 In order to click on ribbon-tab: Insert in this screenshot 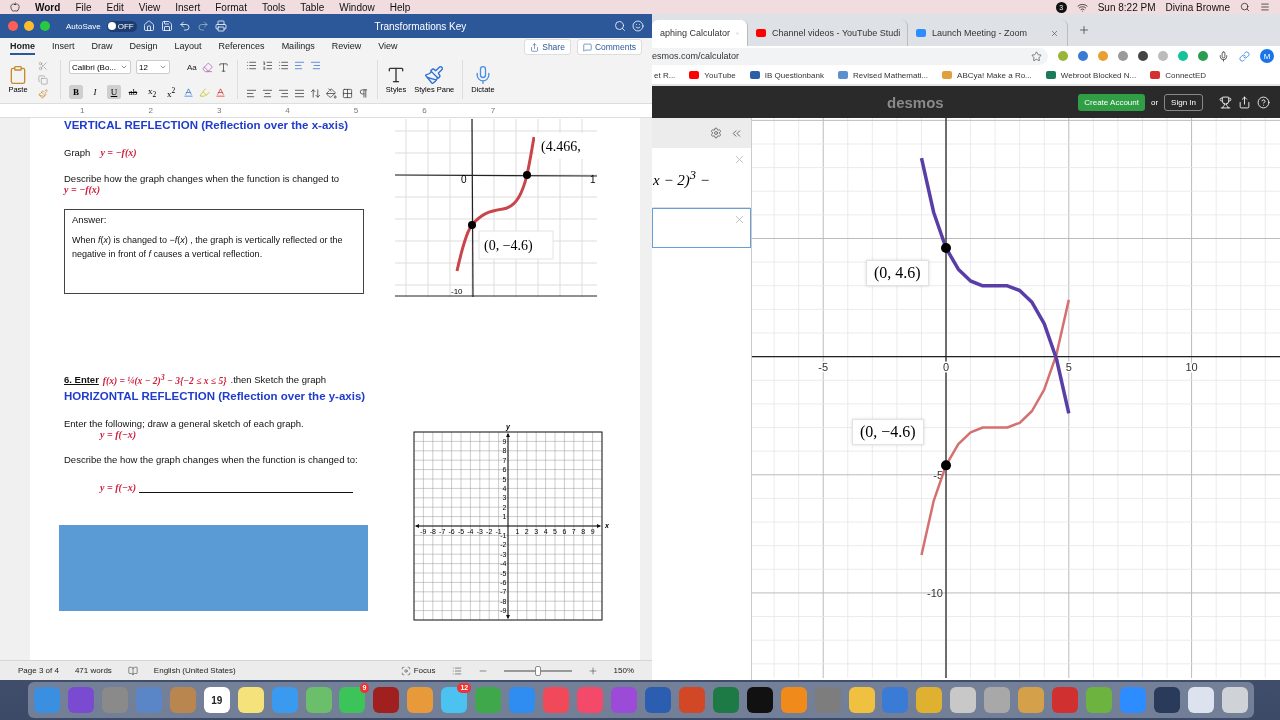, I will do `click(63, 47)`.